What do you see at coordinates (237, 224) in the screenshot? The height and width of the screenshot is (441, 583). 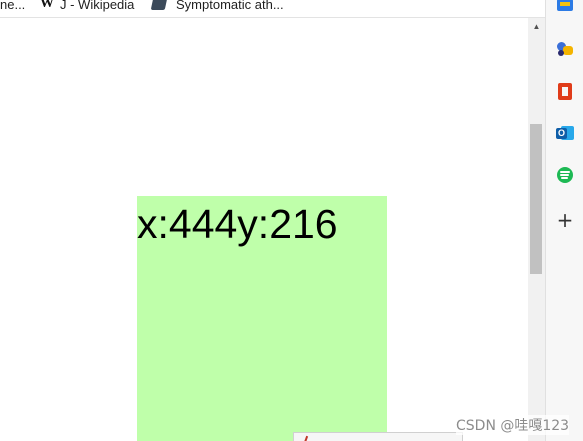 I see `coordinates-readout: x:444y:216` at bounding box center [237, 224].